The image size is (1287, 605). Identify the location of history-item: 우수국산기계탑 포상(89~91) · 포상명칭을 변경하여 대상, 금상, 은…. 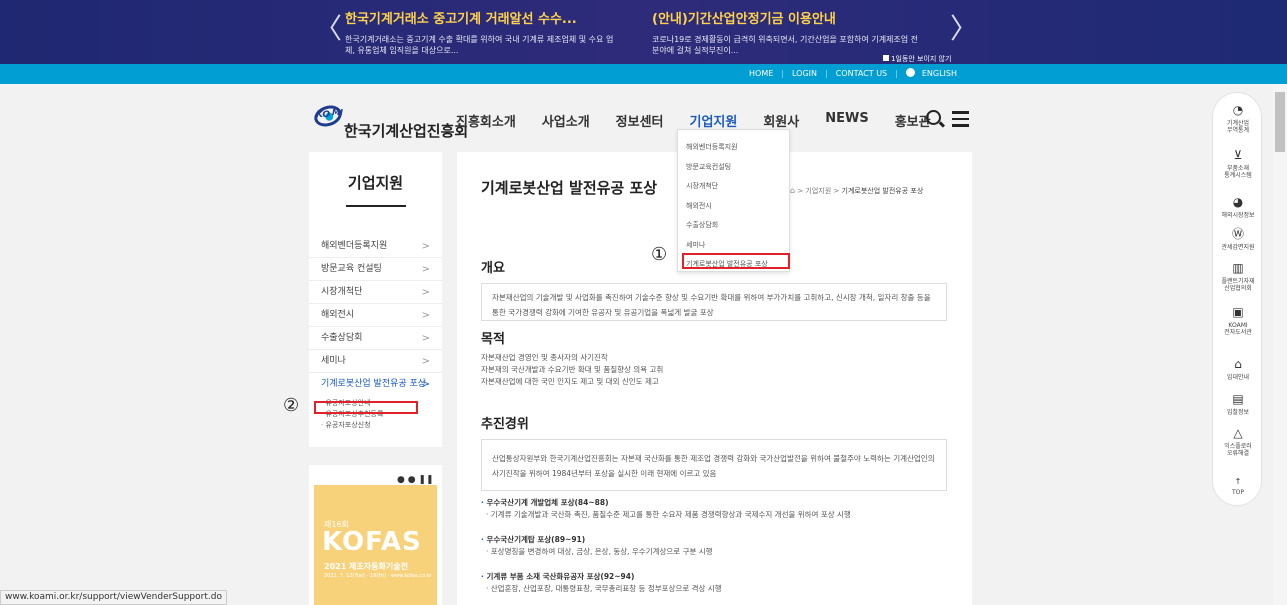
(597, 546).